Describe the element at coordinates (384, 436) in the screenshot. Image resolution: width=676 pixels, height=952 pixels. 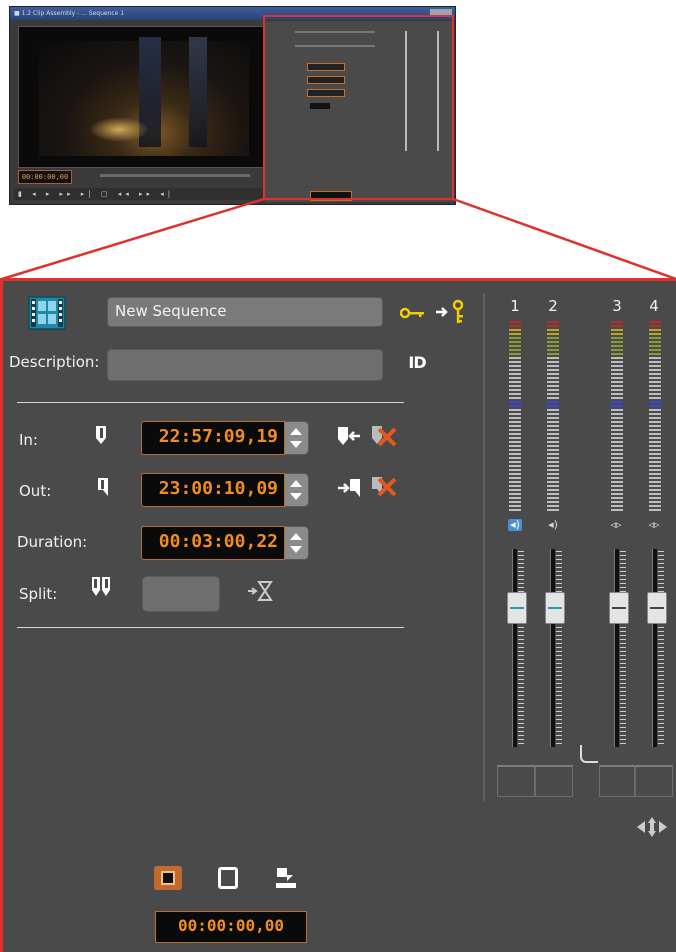
I see `clear-in-icon` at that location.